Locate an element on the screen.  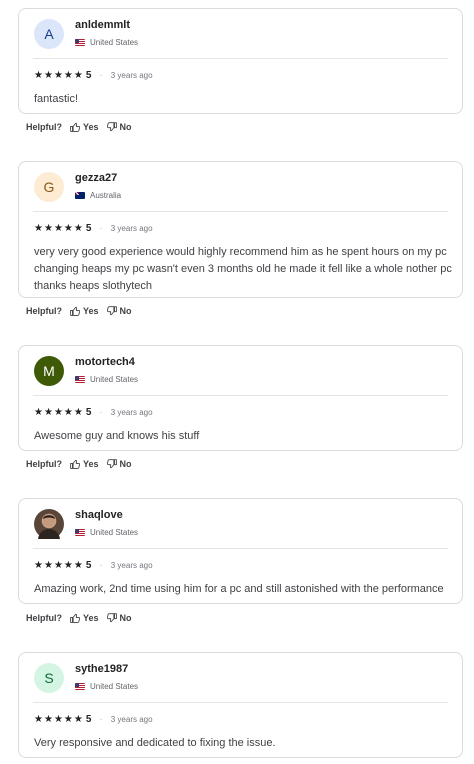
avatar: A is located at coordinates (49, 34).